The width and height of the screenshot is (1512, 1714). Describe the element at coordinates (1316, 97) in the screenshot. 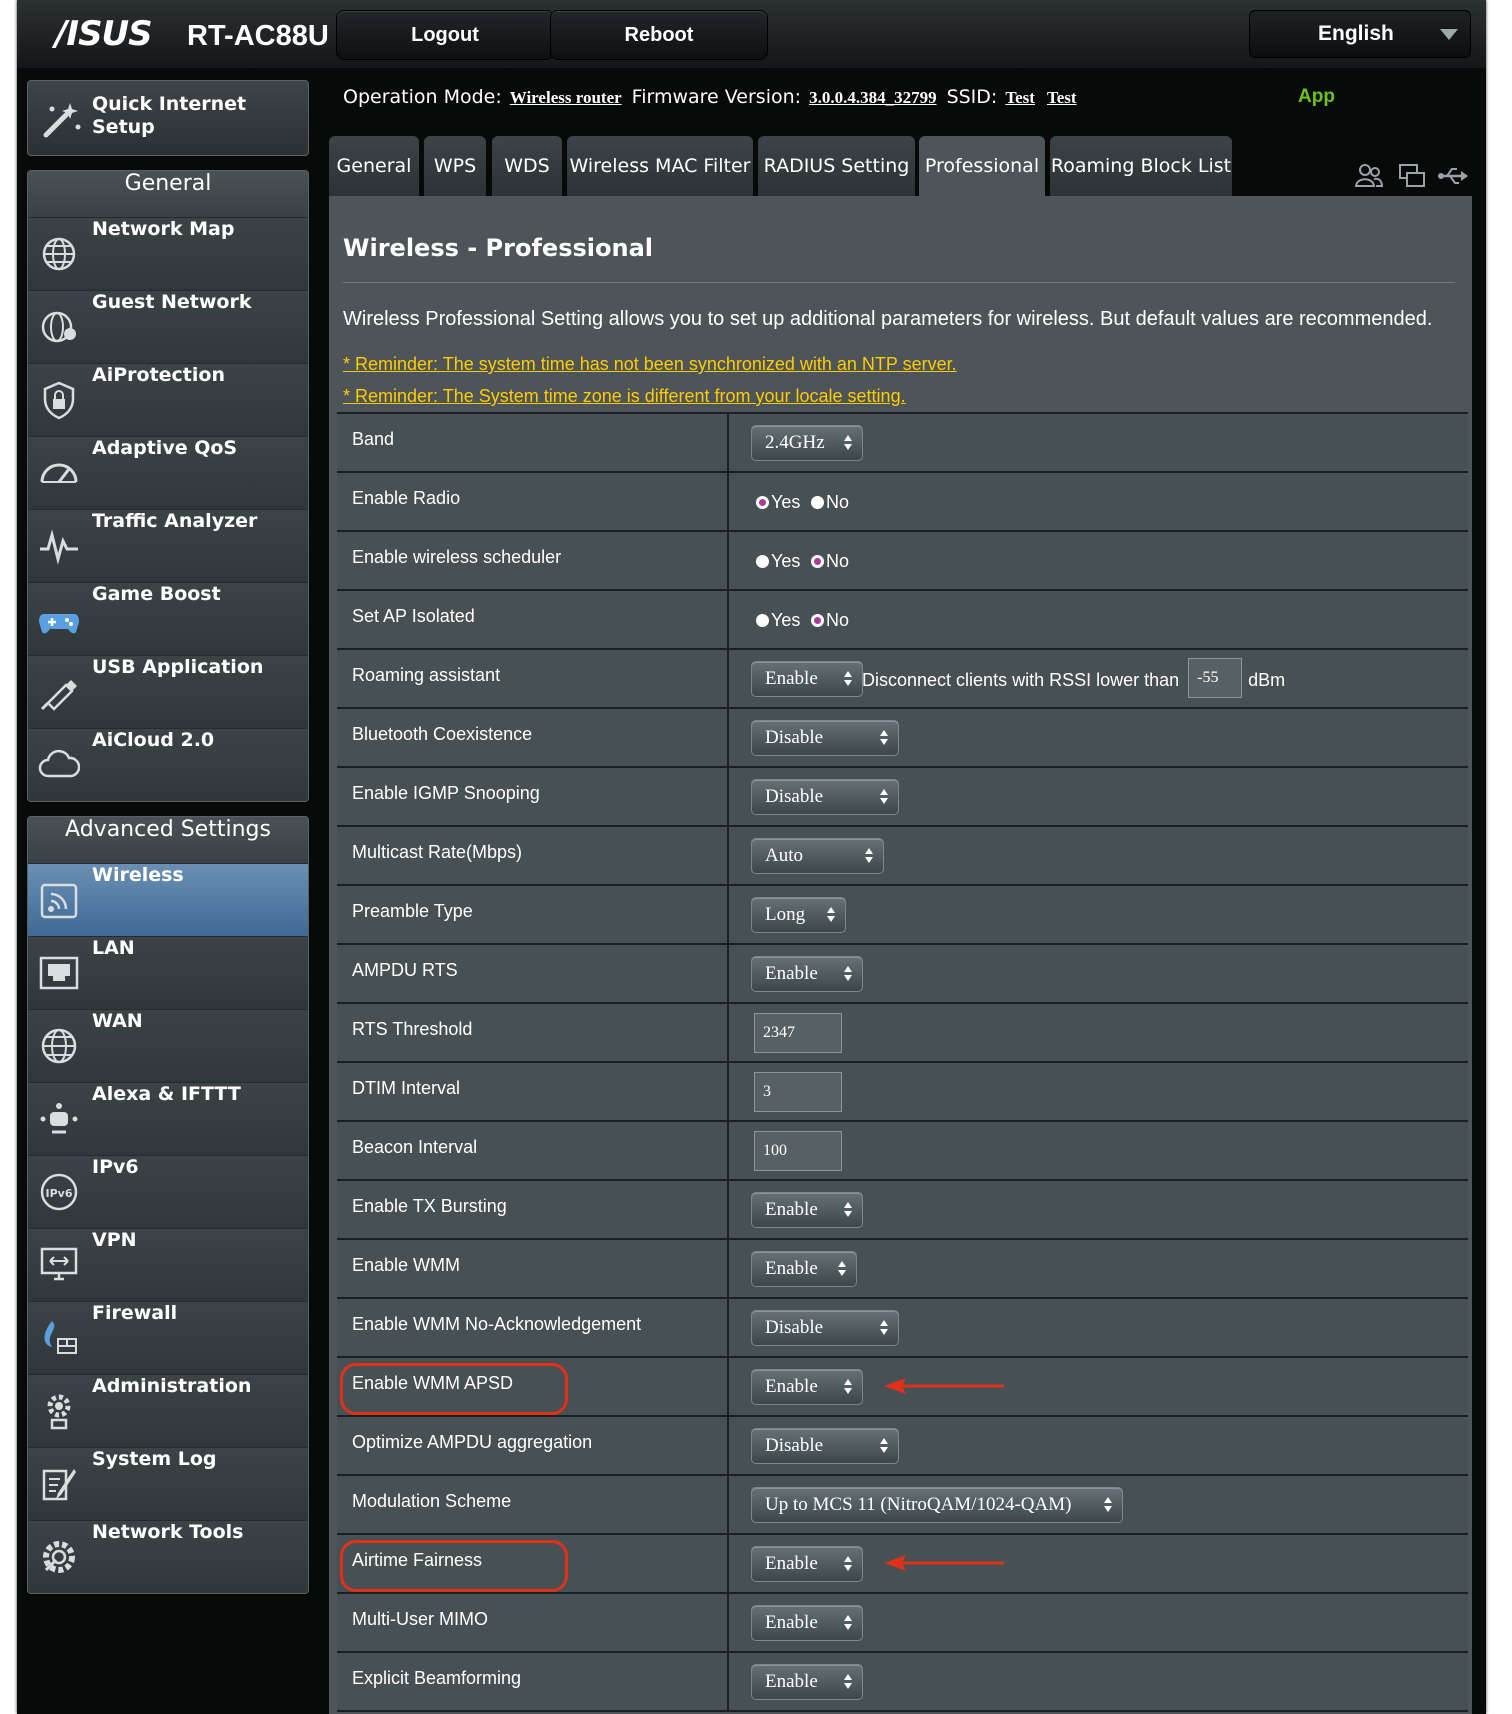

I see `app-link: App` at that location.